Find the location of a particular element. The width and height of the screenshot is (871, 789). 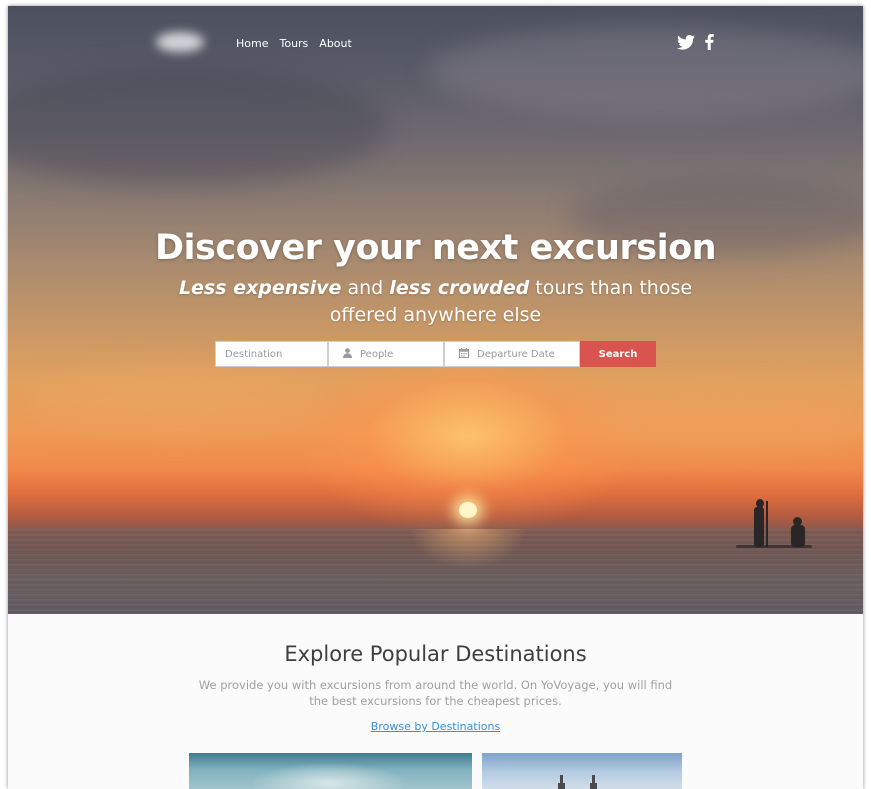

explore-title: Explore Popular Destinations is located at coordinates (435, 654).